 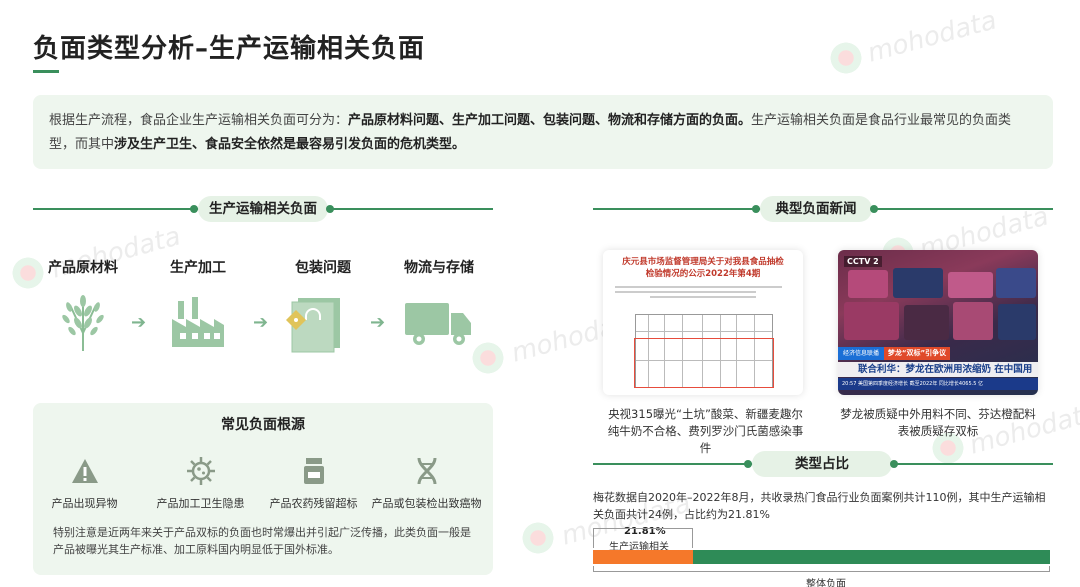 What do you see at coordinates (643, 538) in the screenshot?
I see `ratio-bracket-part` at bounding box center [643, 538].